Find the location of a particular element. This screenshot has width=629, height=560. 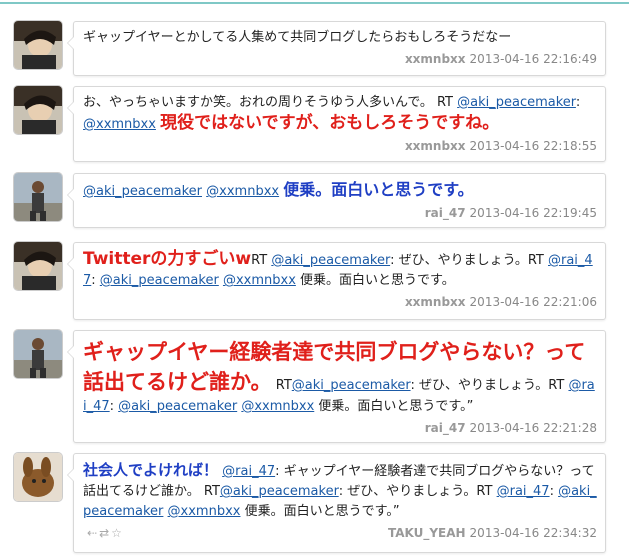

emphasis-text: 社会人でよければ！ is located at coordinates (151, 470).